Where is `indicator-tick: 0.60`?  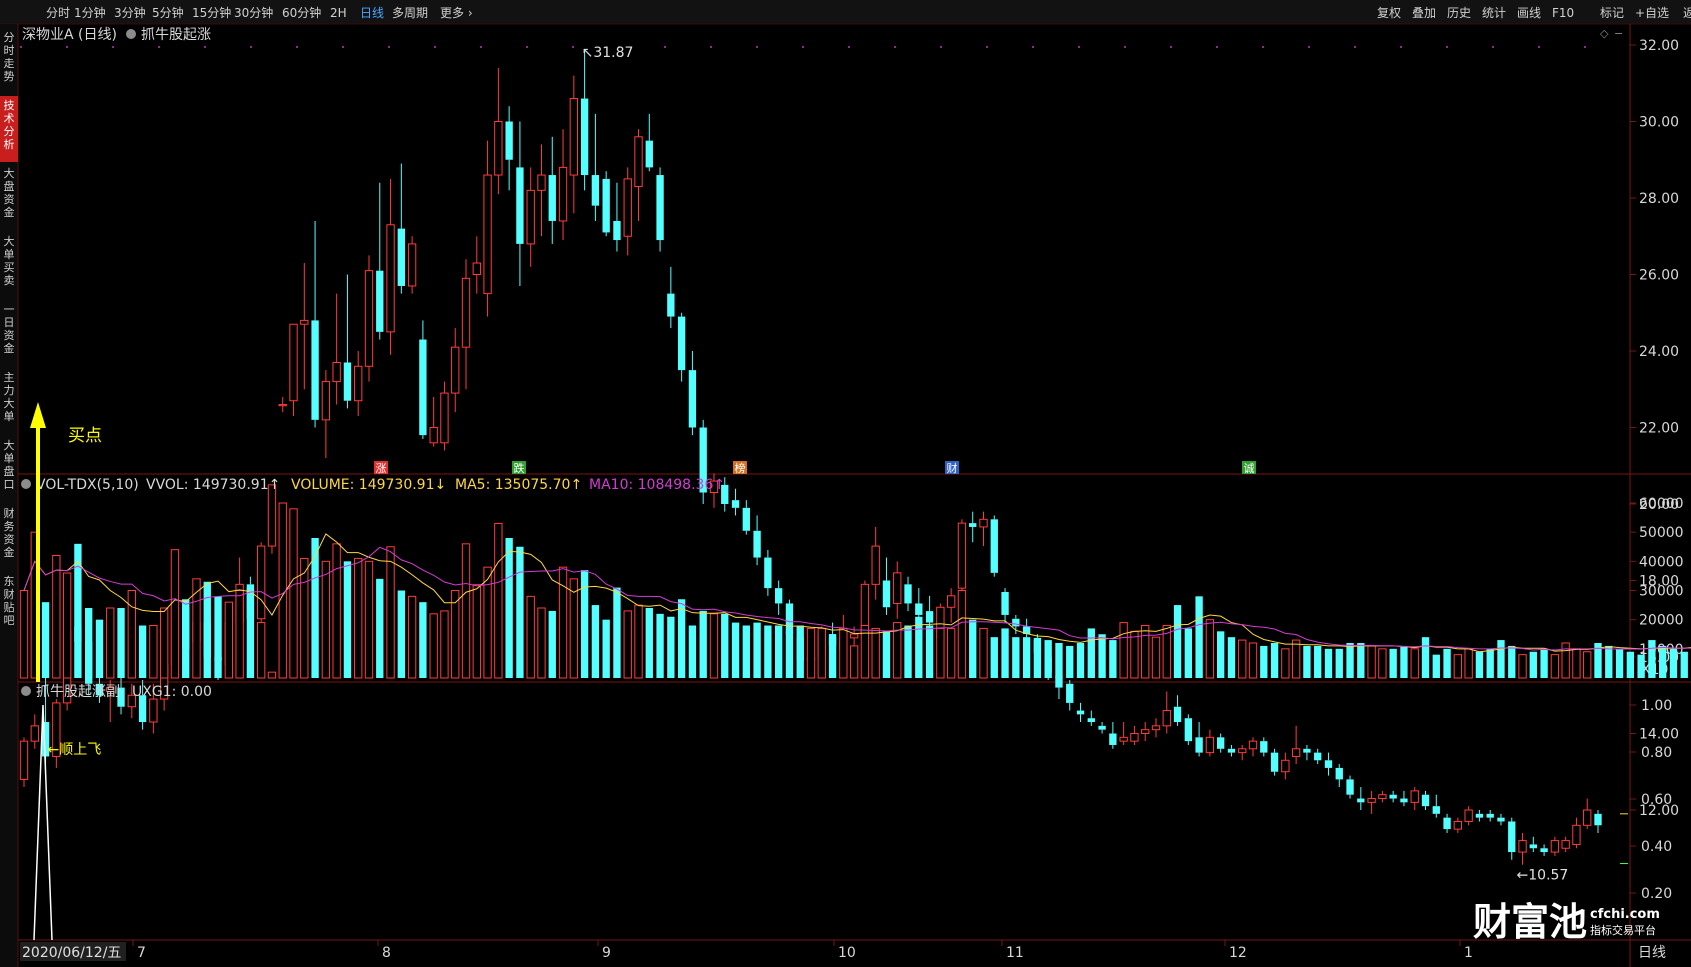
indicator-tick: 0.60 is located at coordinates (1656, 800).